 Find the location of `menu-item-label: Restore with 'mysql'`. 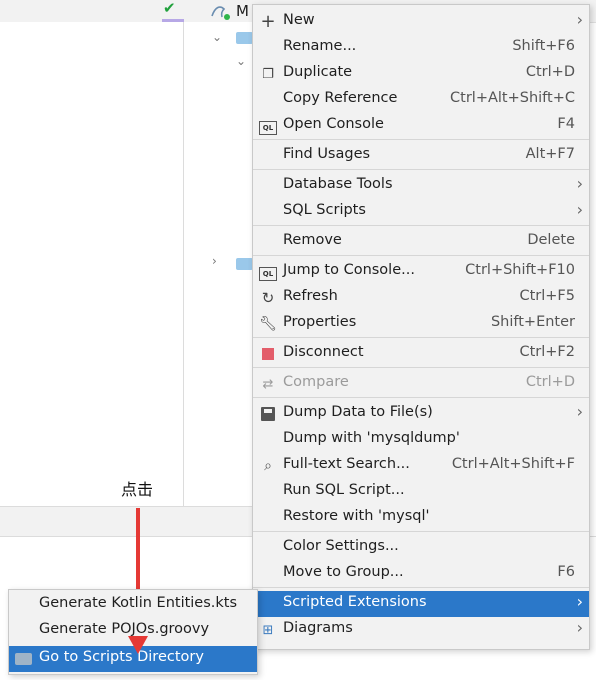

menu-item-label: Restore with 'mysql' is located at coordinates (356, 516).